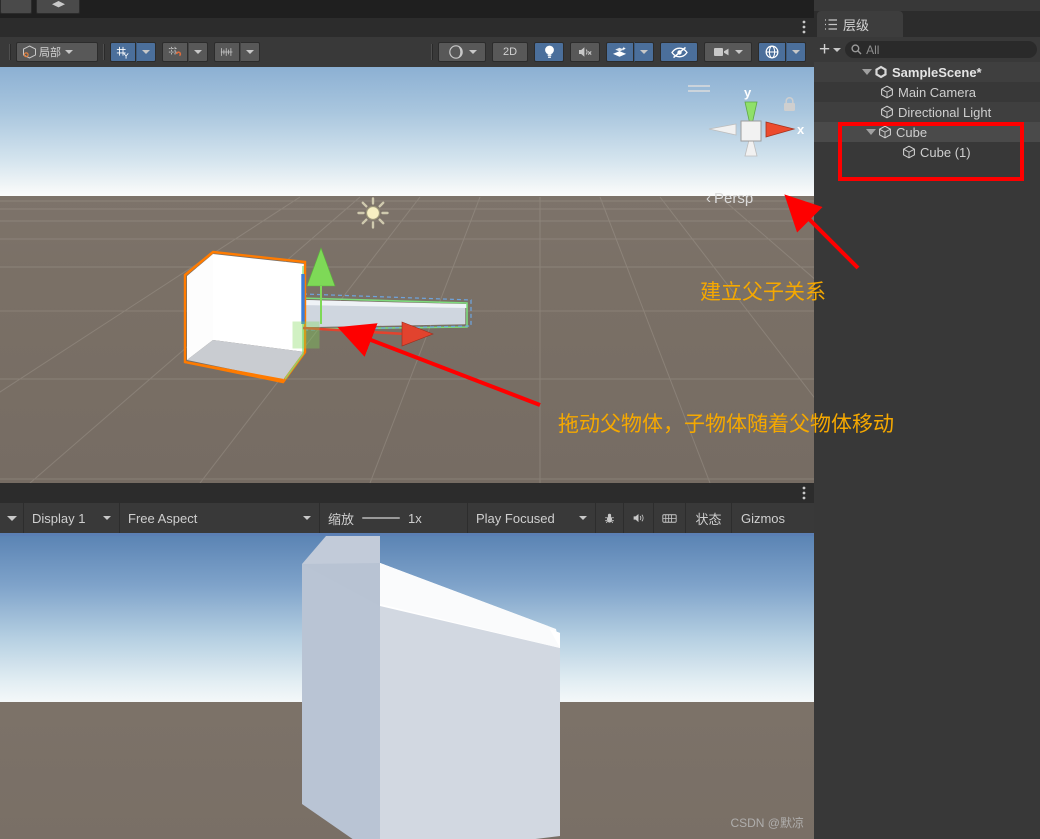 The height and width of the screenshot is (839, 1040). Describe the element at coordinates (321, 267) in the screenshot. I see `gizmo-arrow-y` at that location.